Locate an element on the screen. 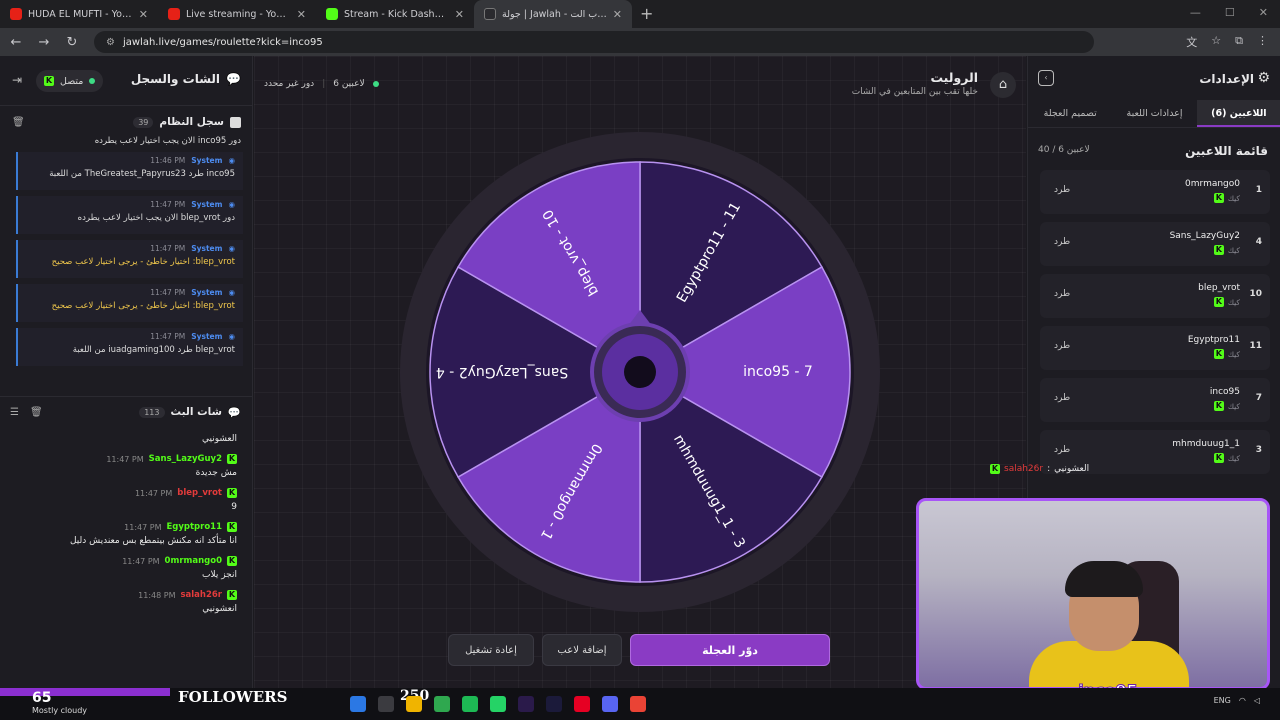  whatsapp-icon is located at coordinates (498, 704).